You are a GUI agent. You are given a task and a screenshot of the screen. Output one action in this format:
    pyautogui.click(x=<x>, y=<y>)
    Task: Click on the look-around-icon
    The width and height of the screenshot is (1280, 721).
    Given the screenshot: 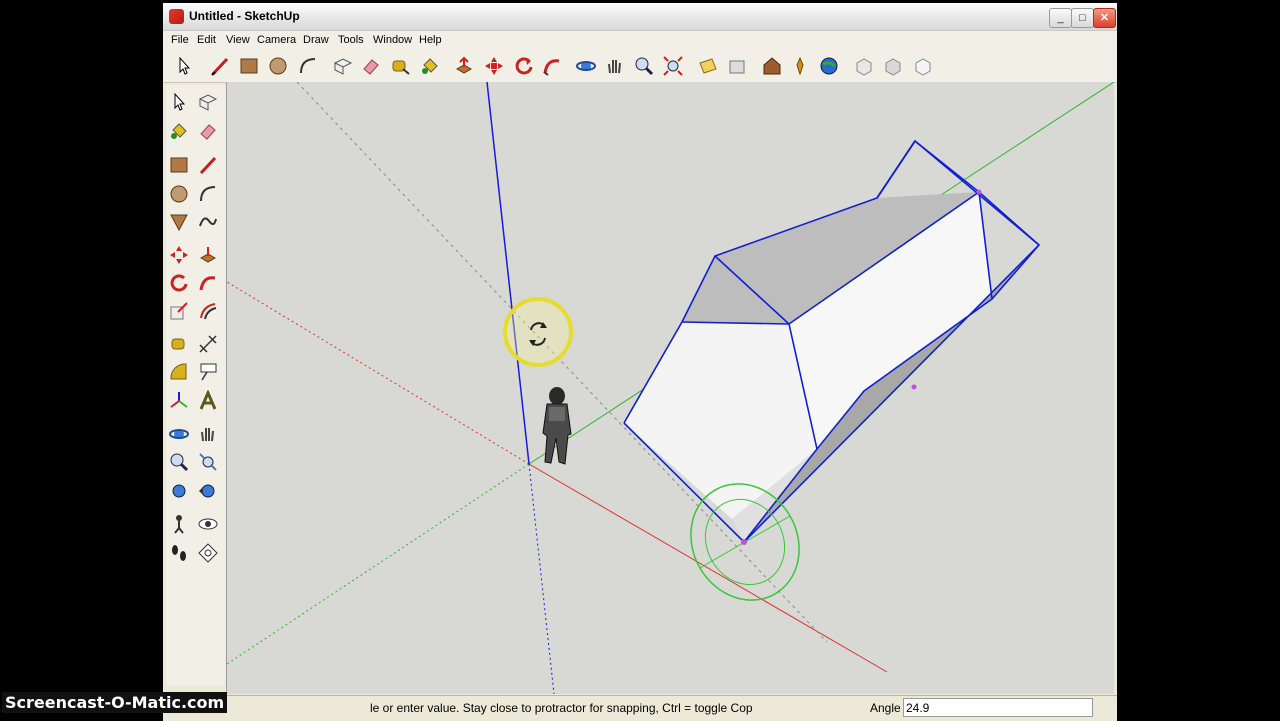 What is the action you would take?
    pyautogui.click(x=208, y=524)
    